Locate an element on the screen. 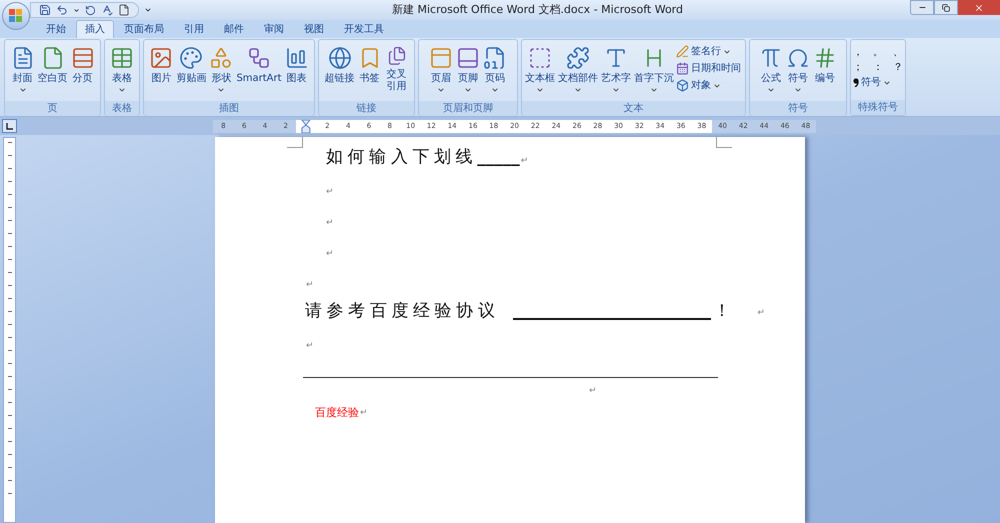  note-text: 百度经验 is located at coordinates (337, 413).